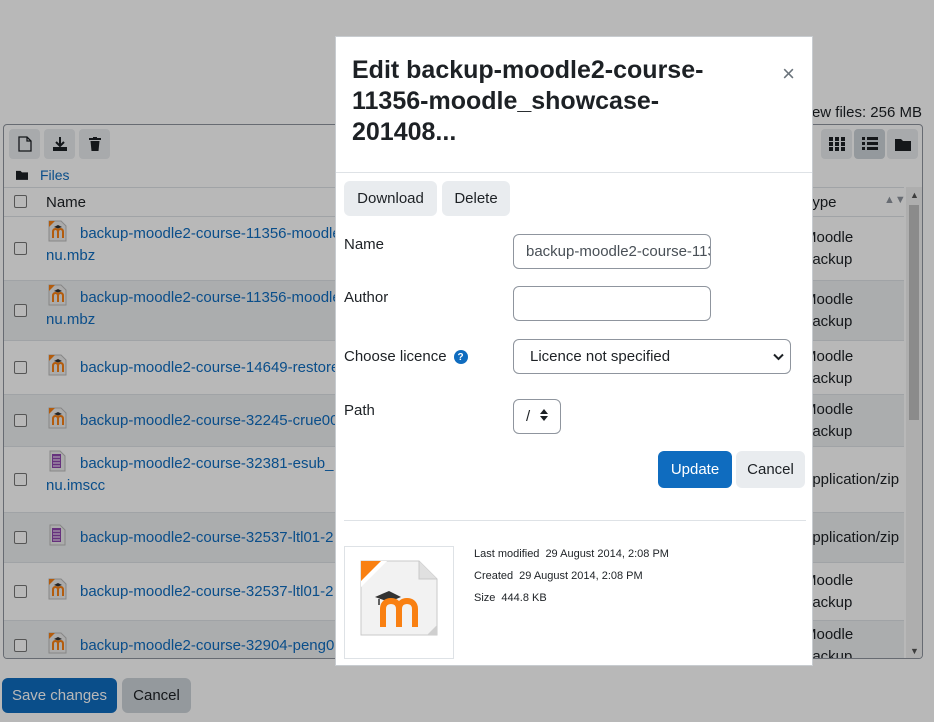 The height and width of the screenshot is (722, 934). I want to click on moodle-backup-icon, so click(399, 598).